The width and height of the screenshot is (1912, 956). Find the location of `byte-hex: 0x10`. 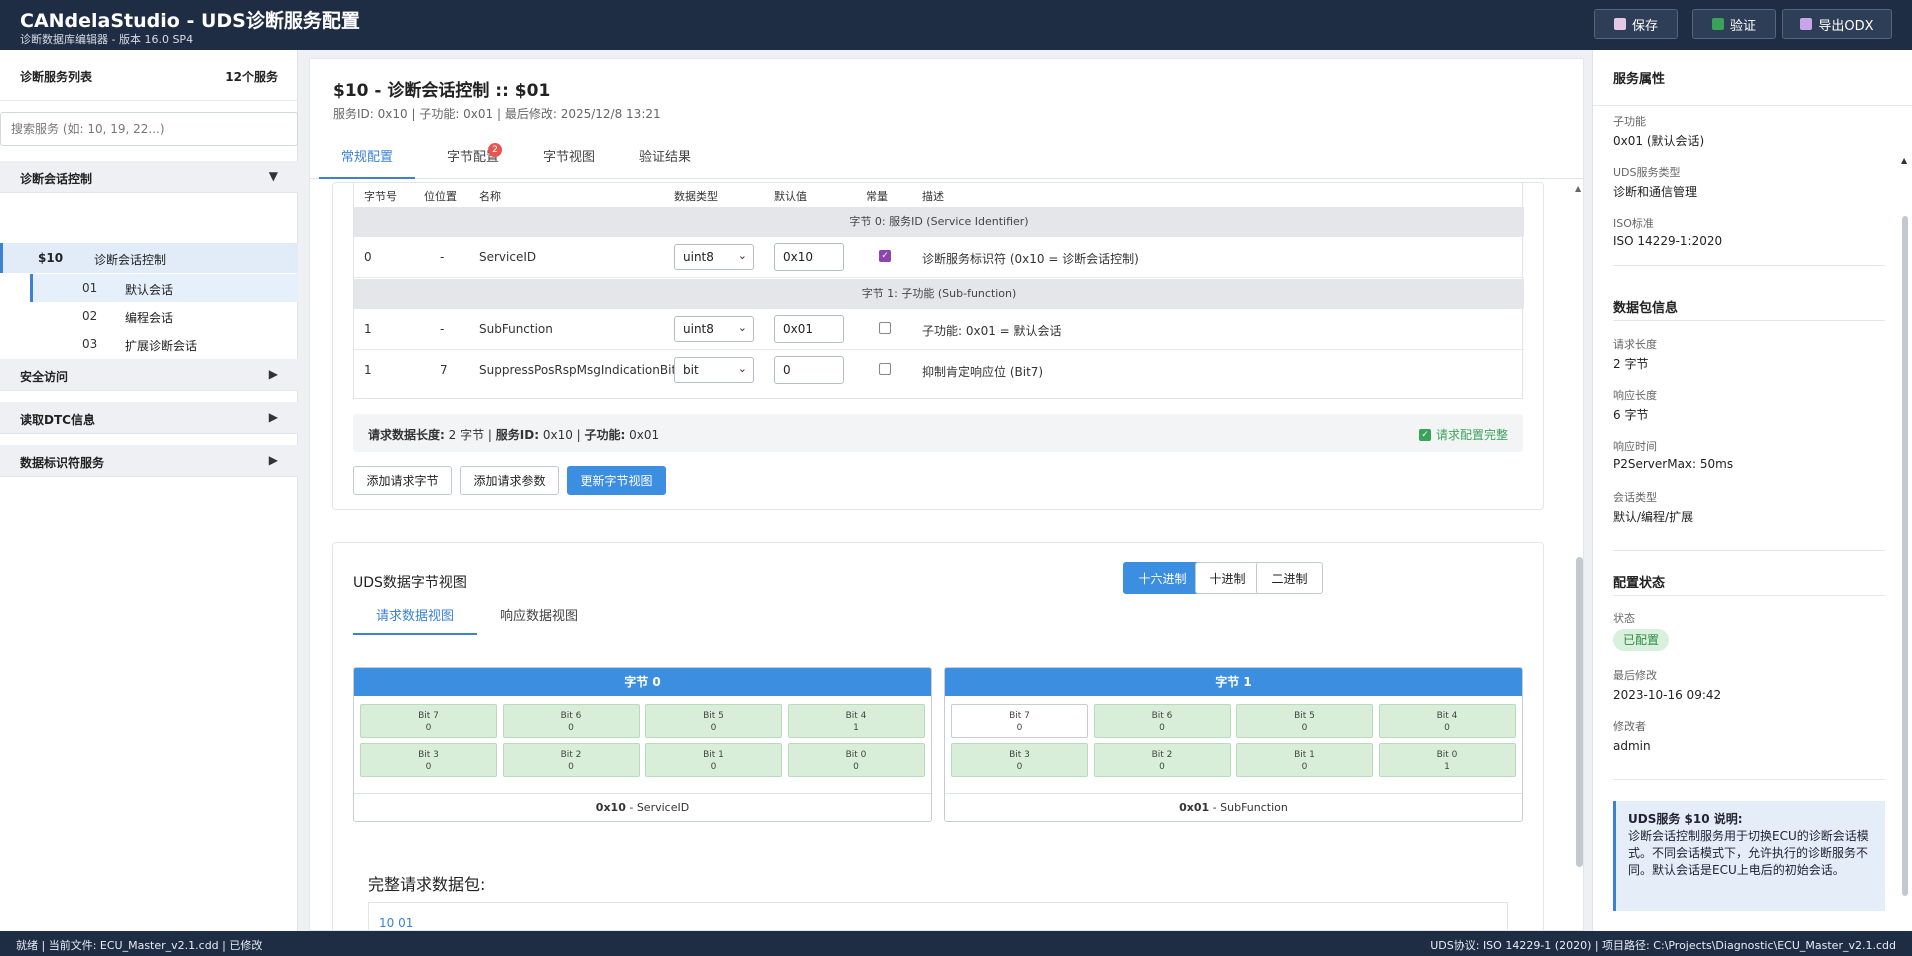

byte-hex: 0x10 is located at coordinates (610, 807).